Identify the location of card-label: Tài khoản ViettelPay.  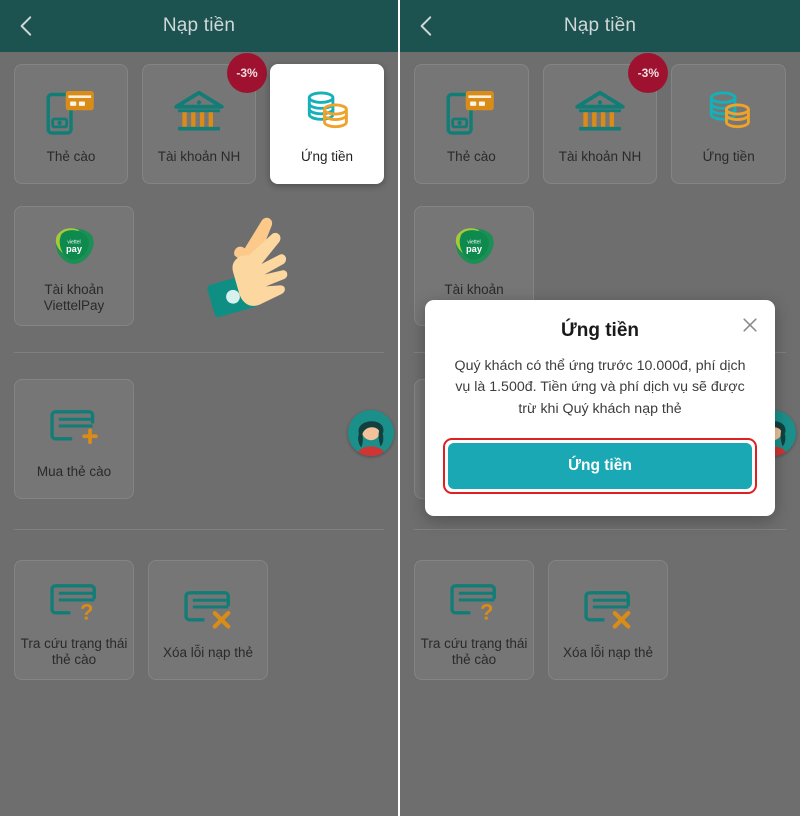
(74, 298).